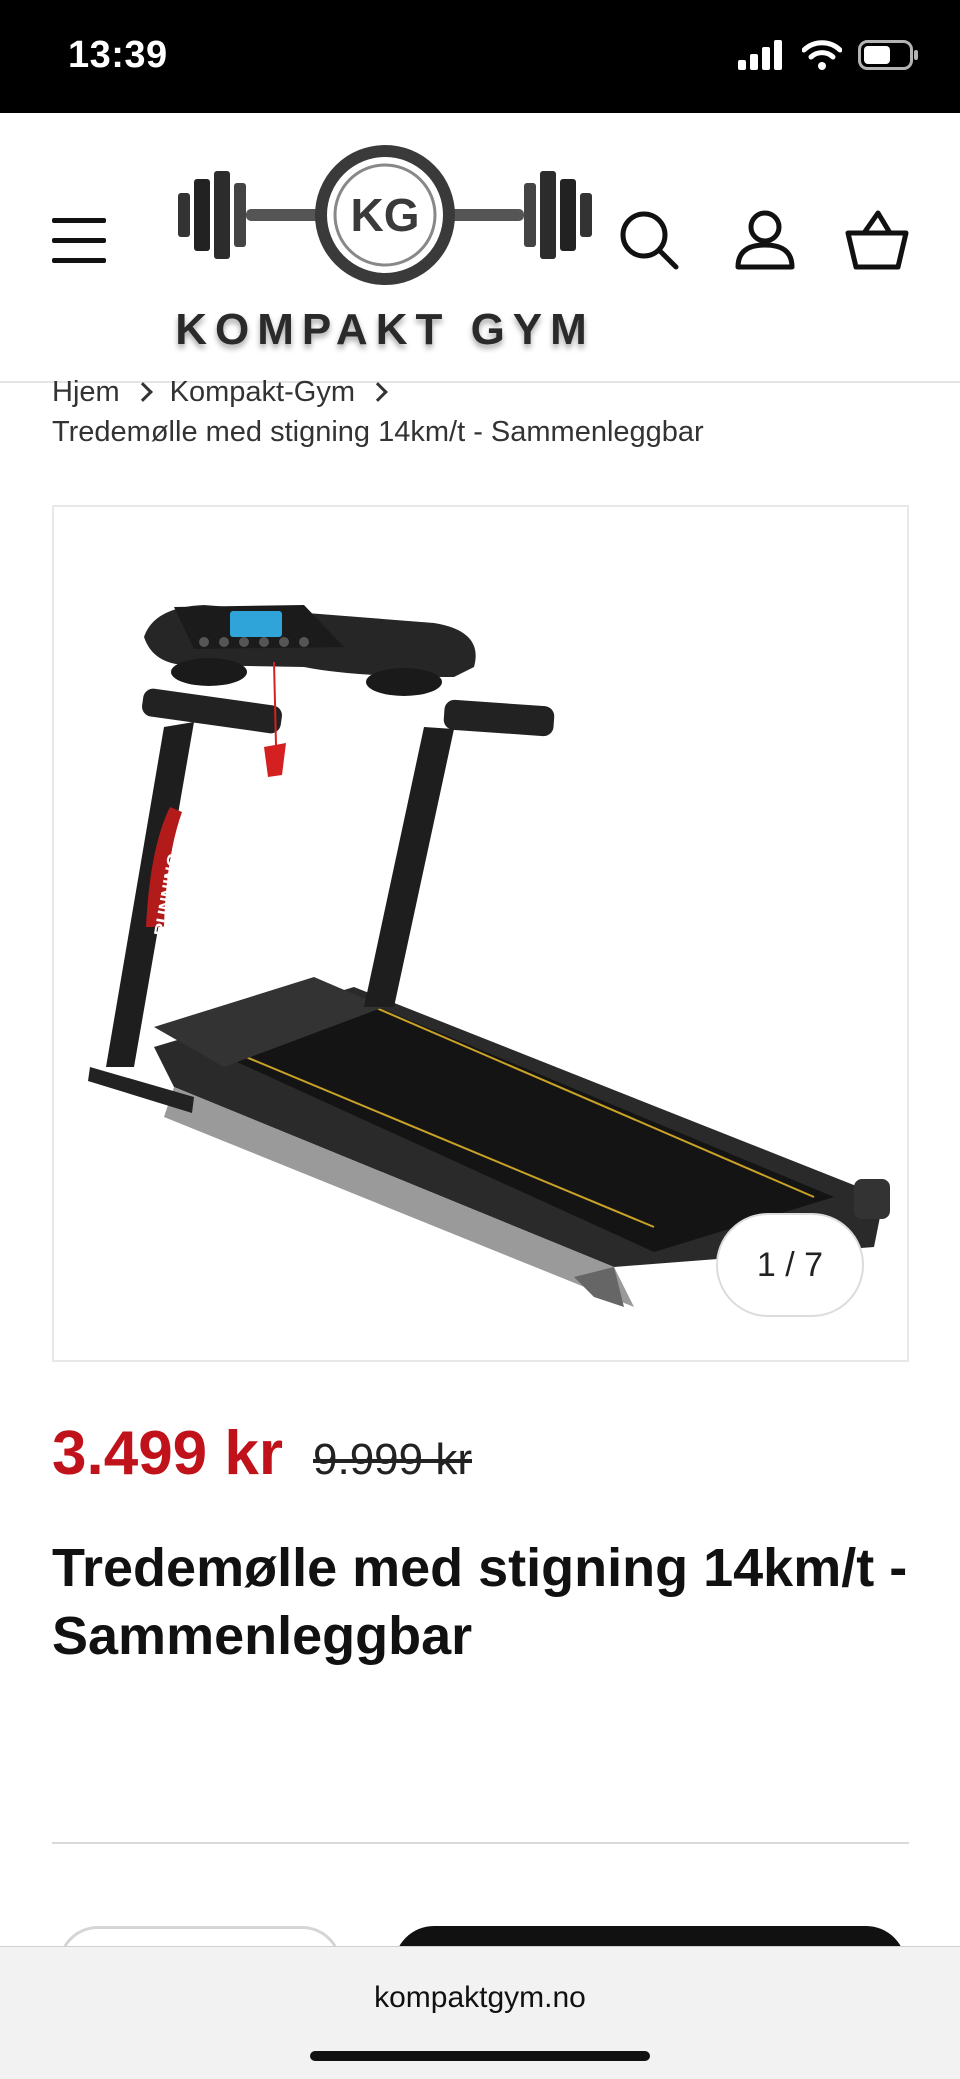 The height and width of the screenshot is (2079, 960). Describe the element at coordinates (480, 1843) in the screenshot. I see `divider` at that location.